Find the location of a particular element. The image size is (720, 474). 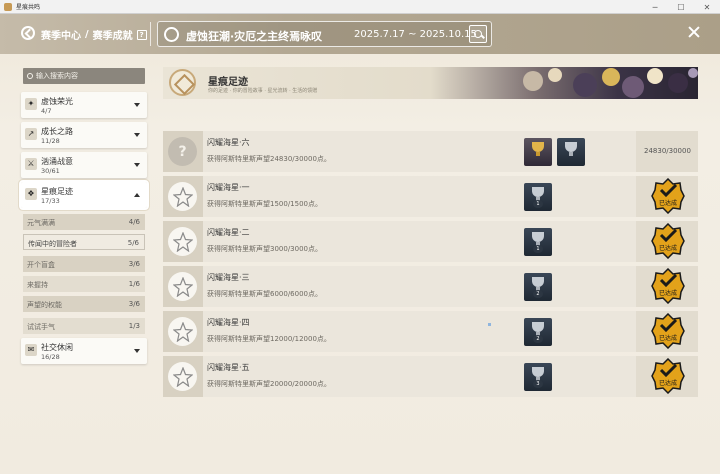

breadcrumb-current: 赛季成就 is located at coordinates (112, 36).